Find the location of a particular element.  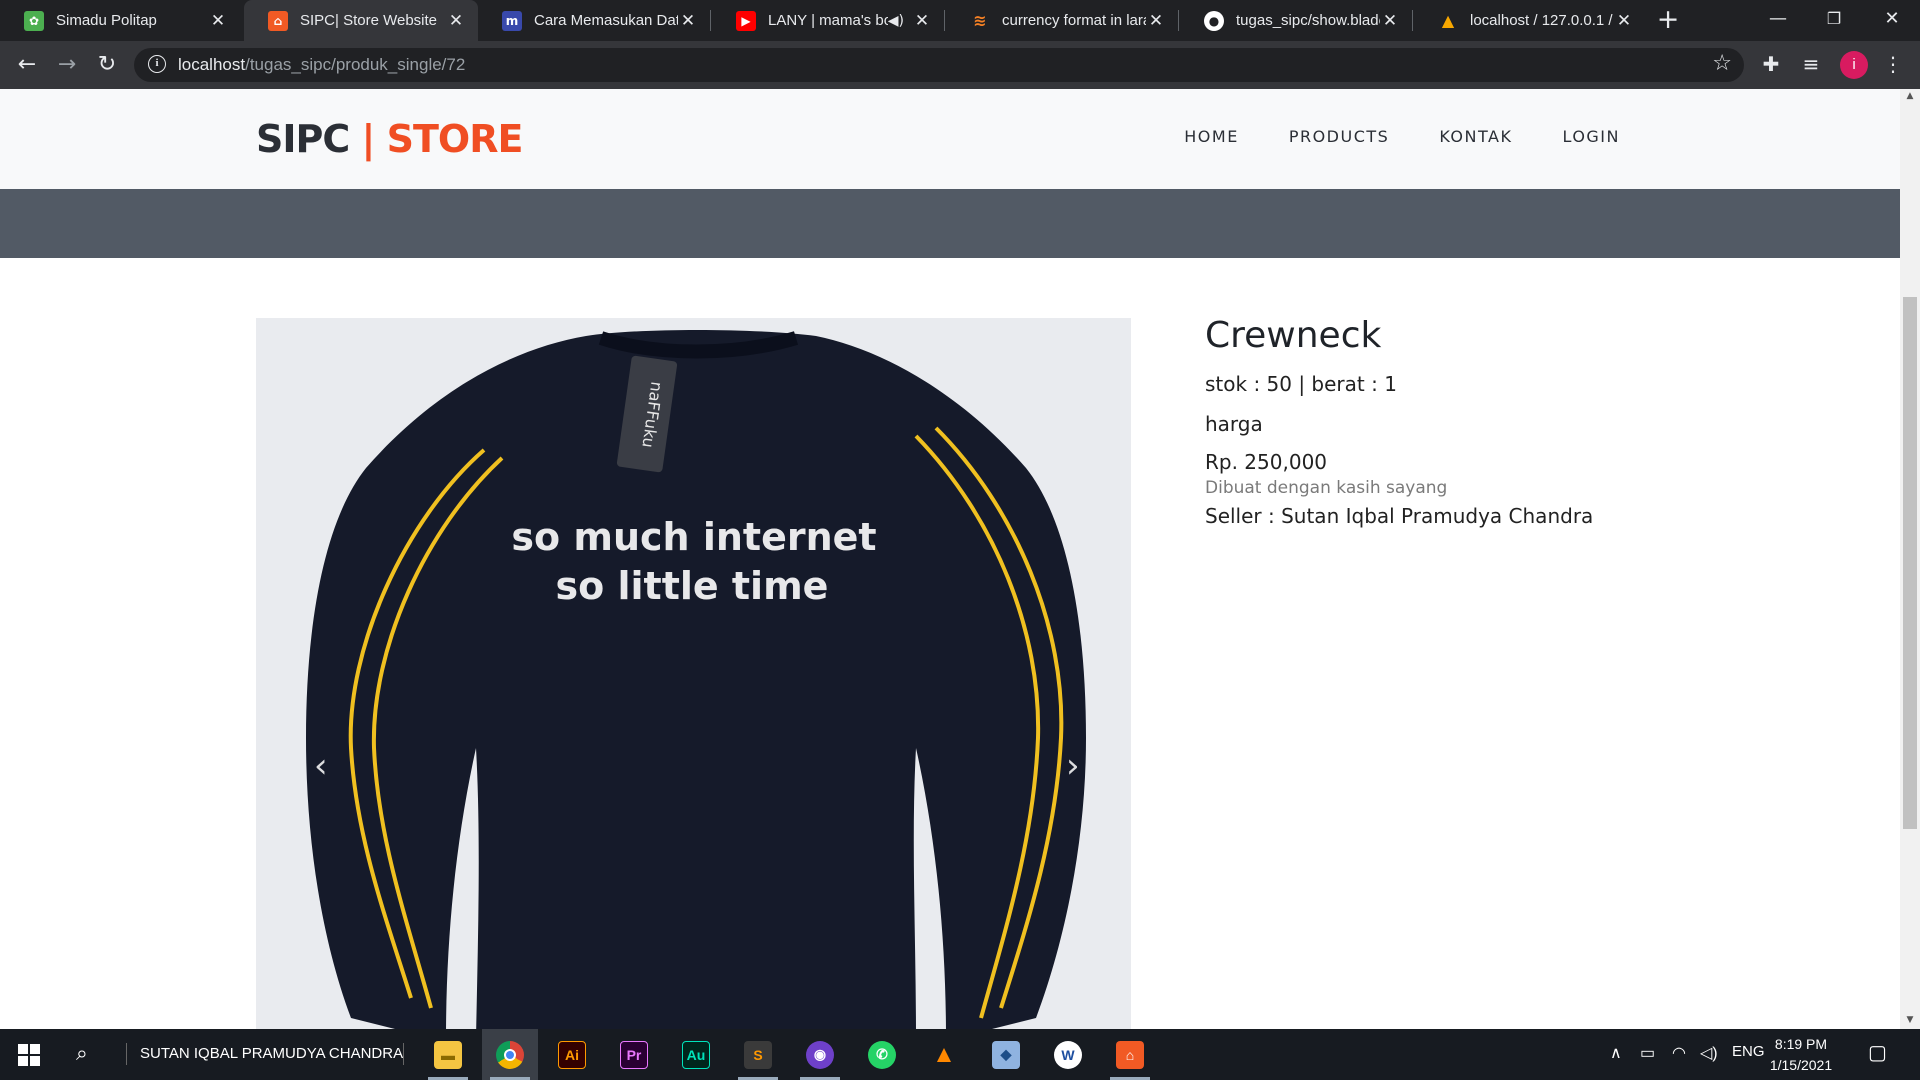

taskbar-xampp: ⌂ is located at coordinates (1130, 1054).